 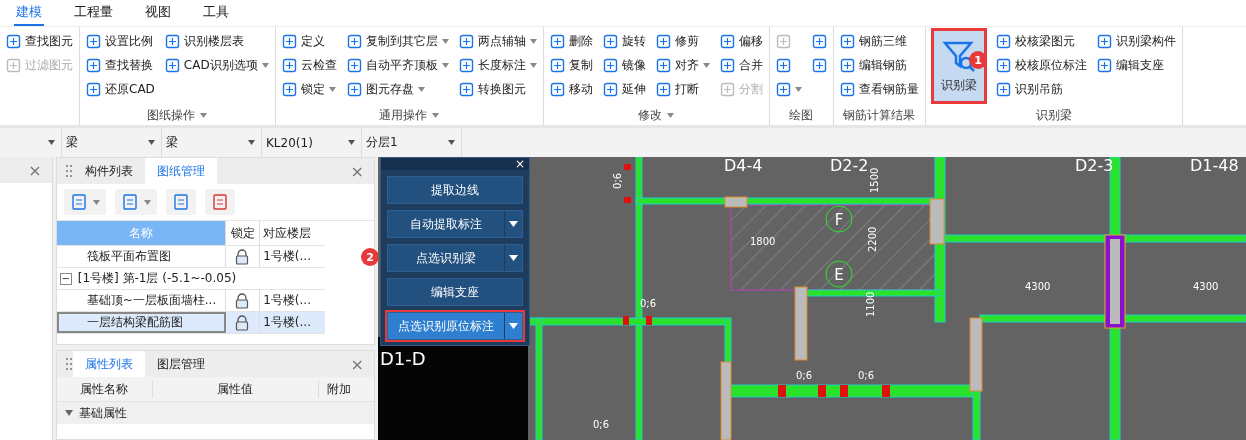 I want to click on ribbon-tool: CAD识别选项, so click(x=216, y=65).